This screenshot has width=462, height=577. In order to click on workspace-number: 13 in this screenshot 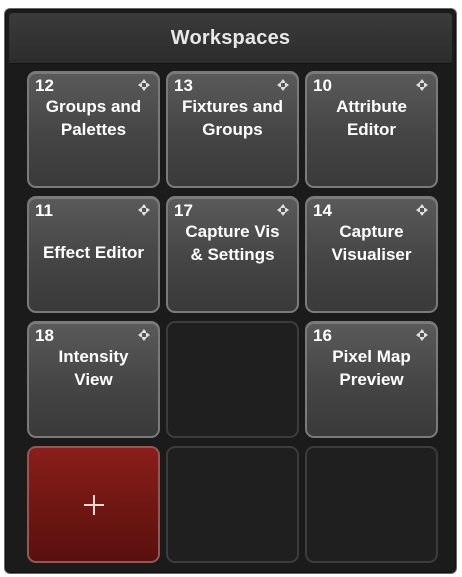, I will do `click(183, 85)`.